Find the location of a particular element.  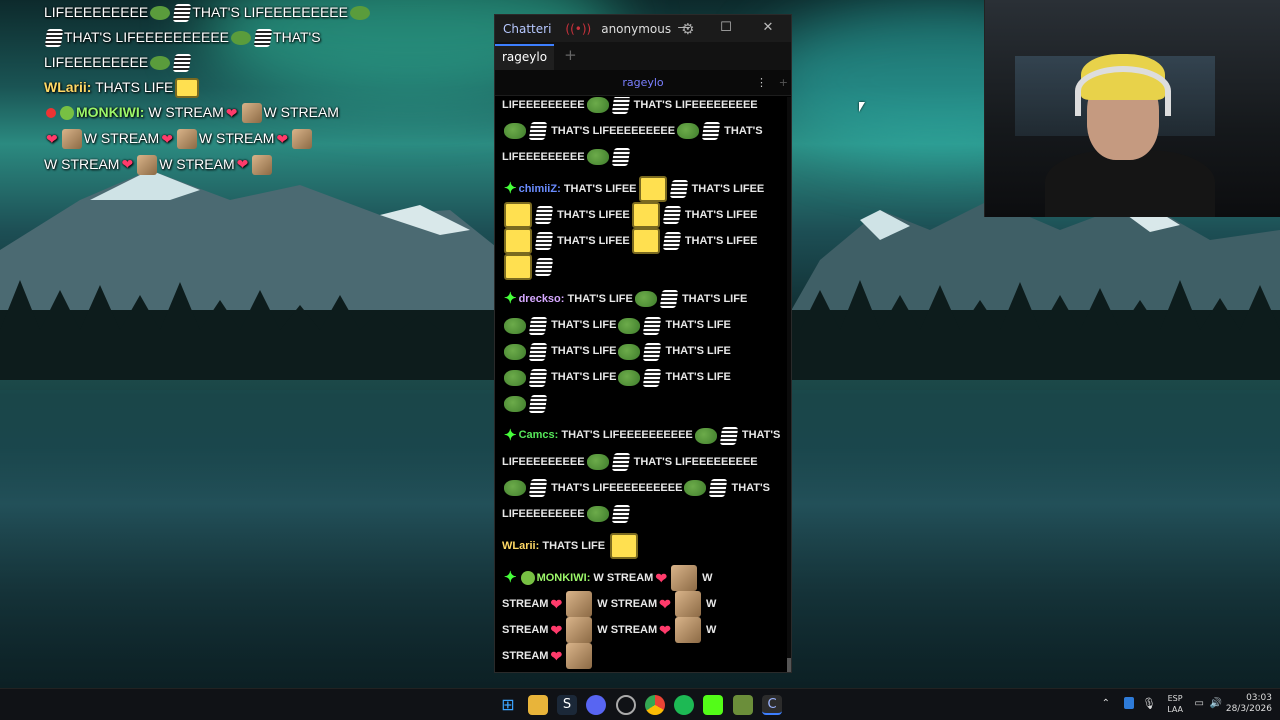

split-header: rageylo ⋮ + is located at coordinates (643, 83).